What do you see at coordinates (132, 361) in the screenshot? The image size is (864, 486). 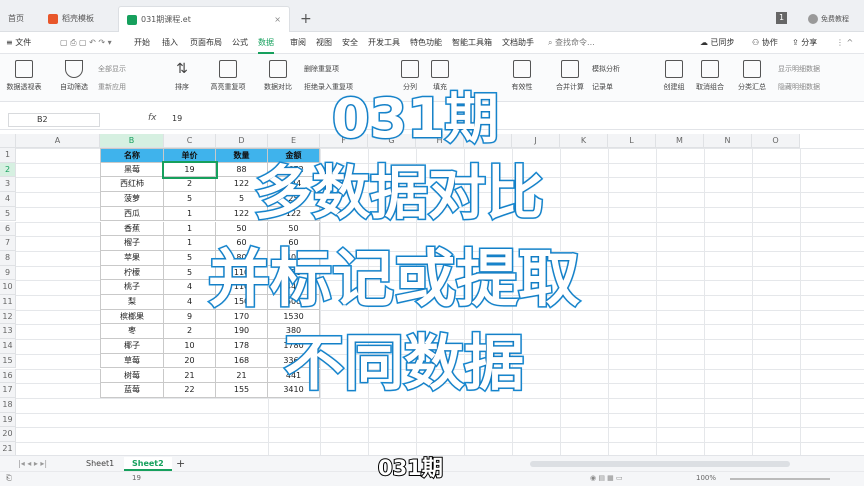 I see `table-cell: 草莓` at bounding box center [132, 361].